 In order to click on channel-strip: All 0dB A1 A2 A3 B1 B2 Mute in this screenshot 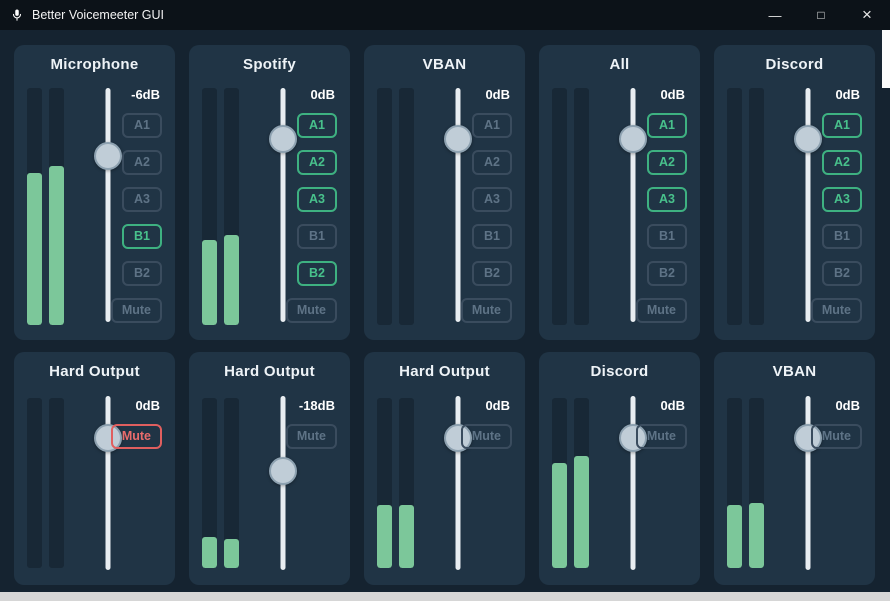, I will do `click(619, 192)`.